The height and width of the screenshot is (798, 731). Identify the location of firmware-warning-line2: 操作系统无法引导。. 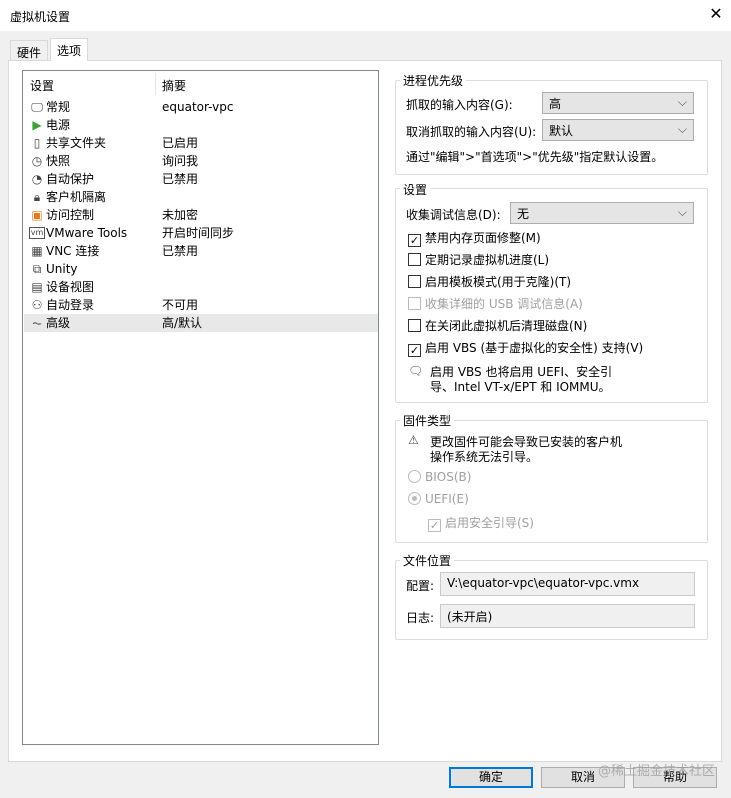
(484, 457).